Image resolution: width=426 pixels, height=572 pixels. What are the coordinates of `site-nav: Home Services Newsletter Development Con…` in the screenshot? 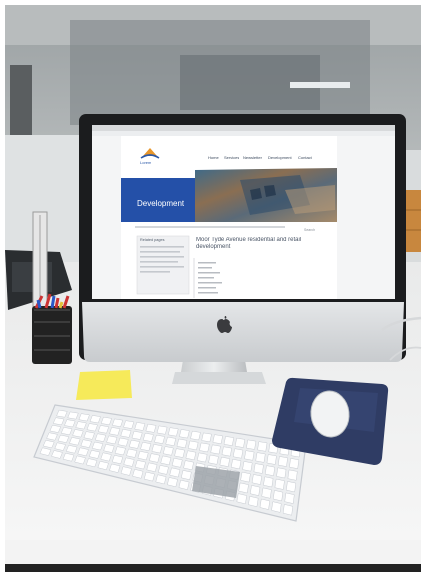 It's located at (270, 159).